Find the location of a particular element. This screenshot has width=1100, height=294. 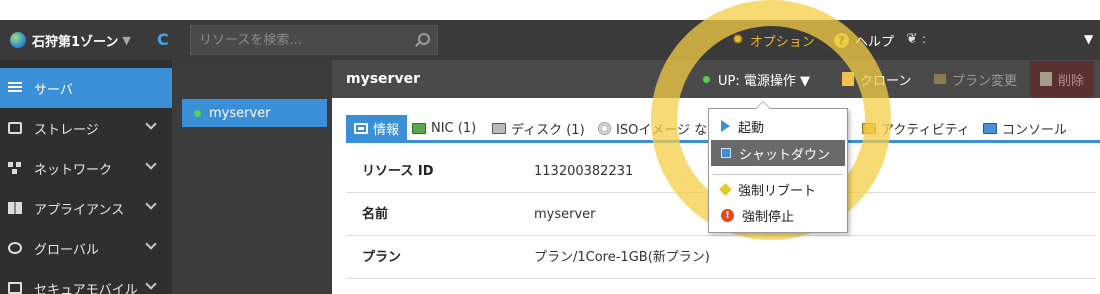

tab-label: コンソール is located at coordinates (1035, 130).